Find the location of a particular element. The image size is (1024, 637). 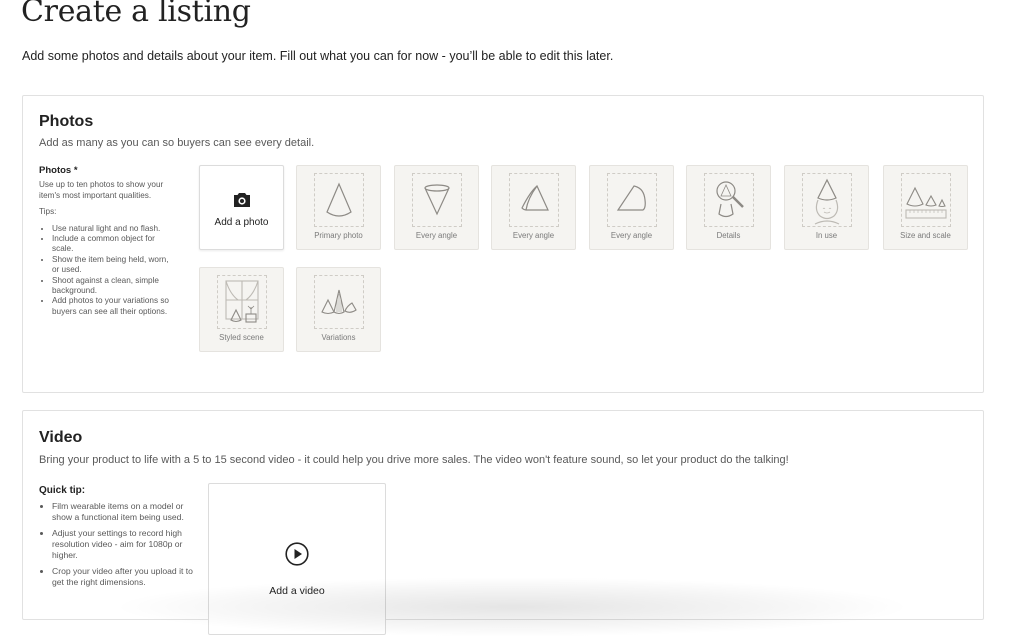

photo-slot-styled-scene: Styled scene is located at coordinates (241, 309).